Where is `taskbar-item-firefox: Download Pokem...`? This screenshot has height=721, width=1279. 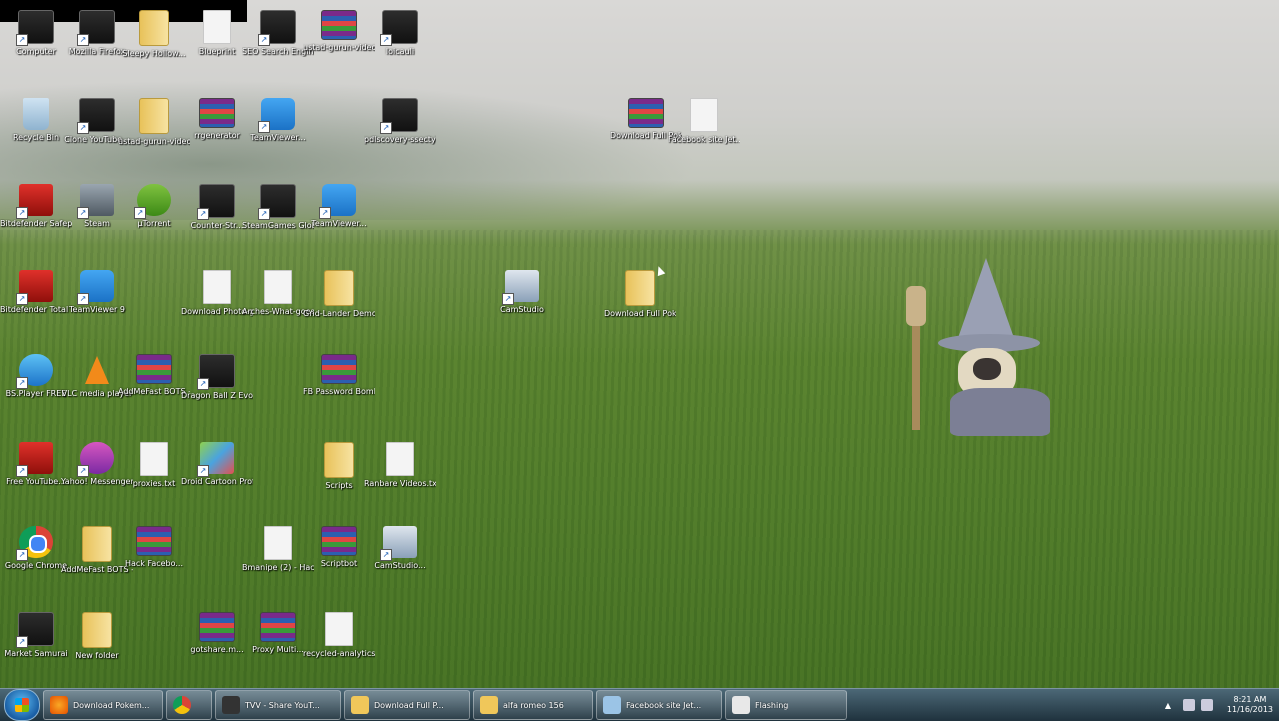
taskbar-item-firefox: Download Pokem... is located at coordinates (103, 705).